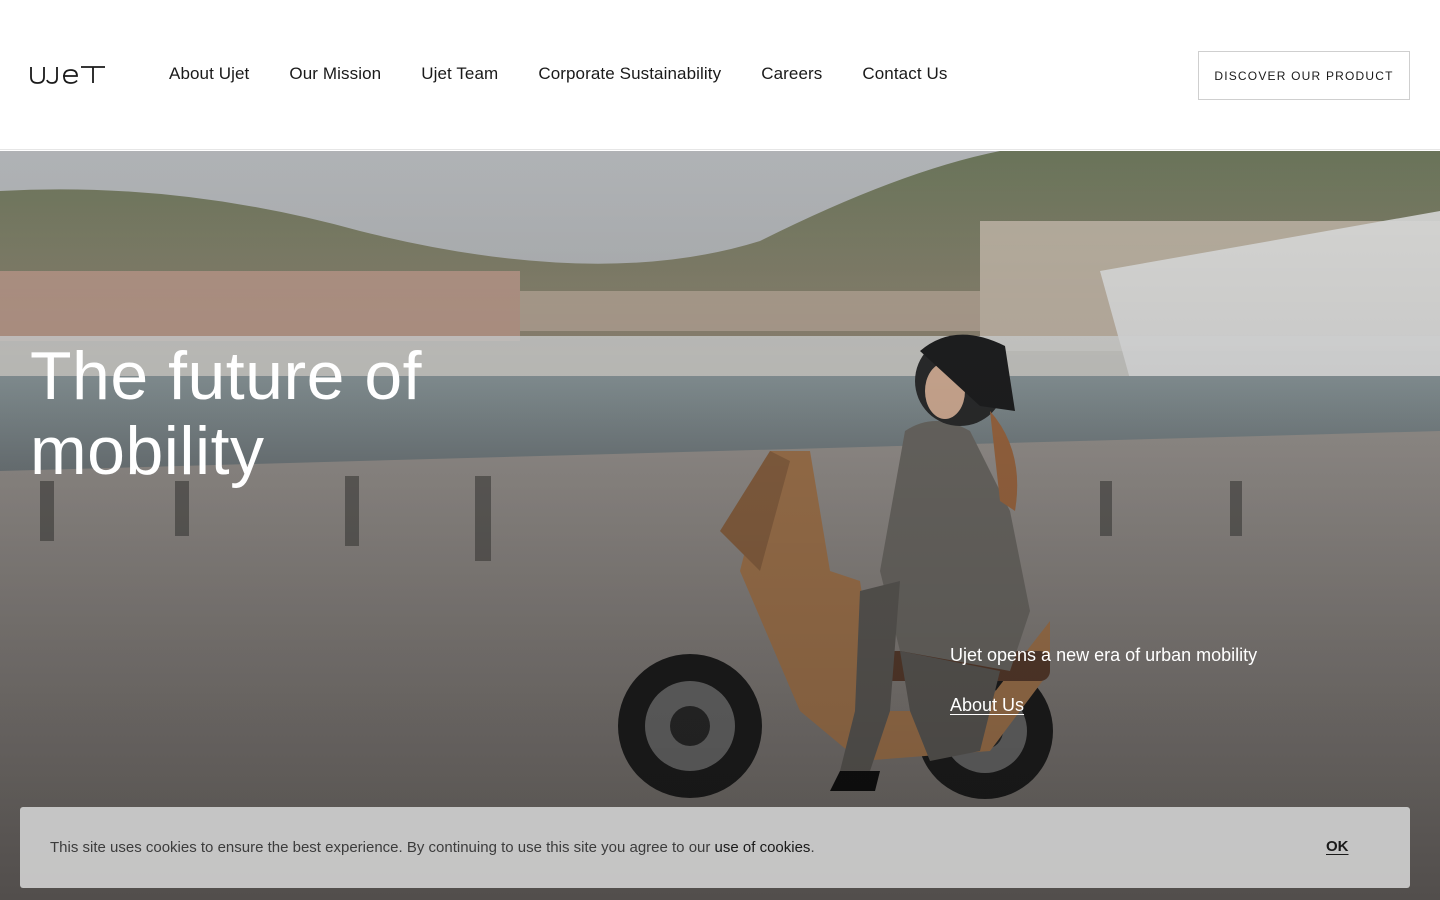  I want to click on nav-our-mission: Our Mission, so click(335, 74).